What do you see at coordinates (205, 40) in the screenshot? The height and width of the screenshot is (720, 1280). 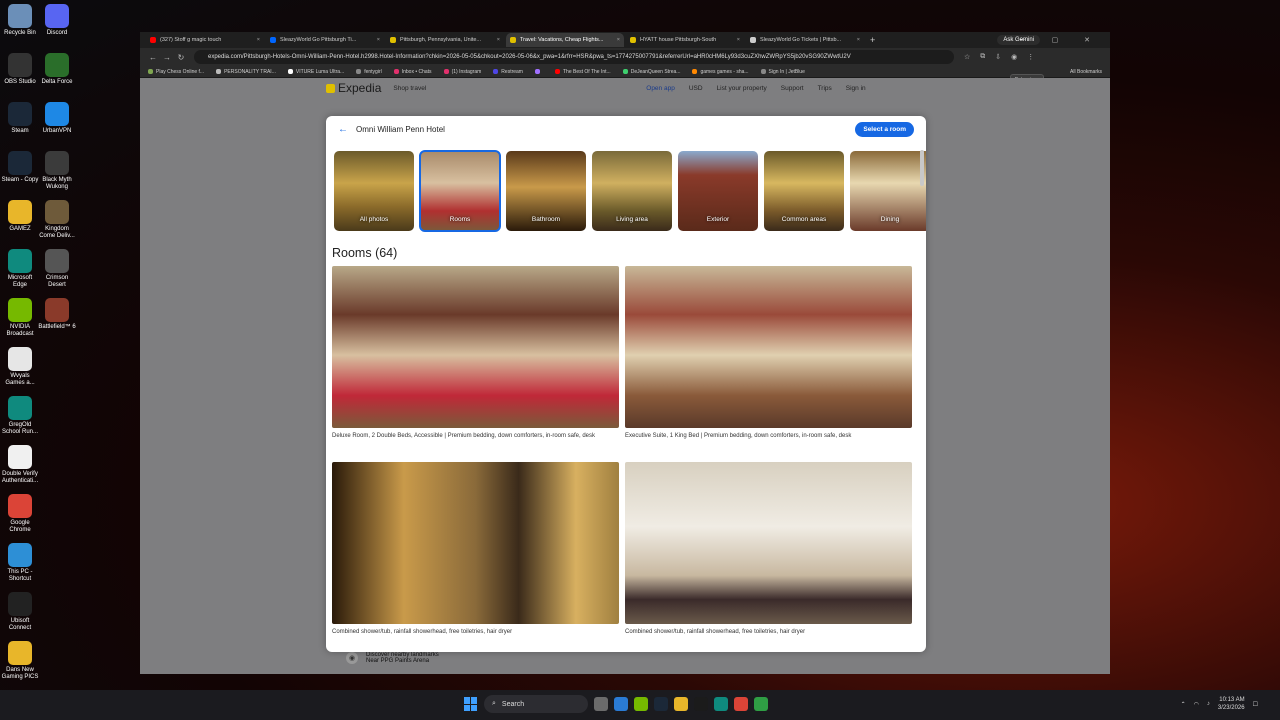 I see `browser-tab: (327) Stoff g magic touch ×` at bounding box center [205, 40].